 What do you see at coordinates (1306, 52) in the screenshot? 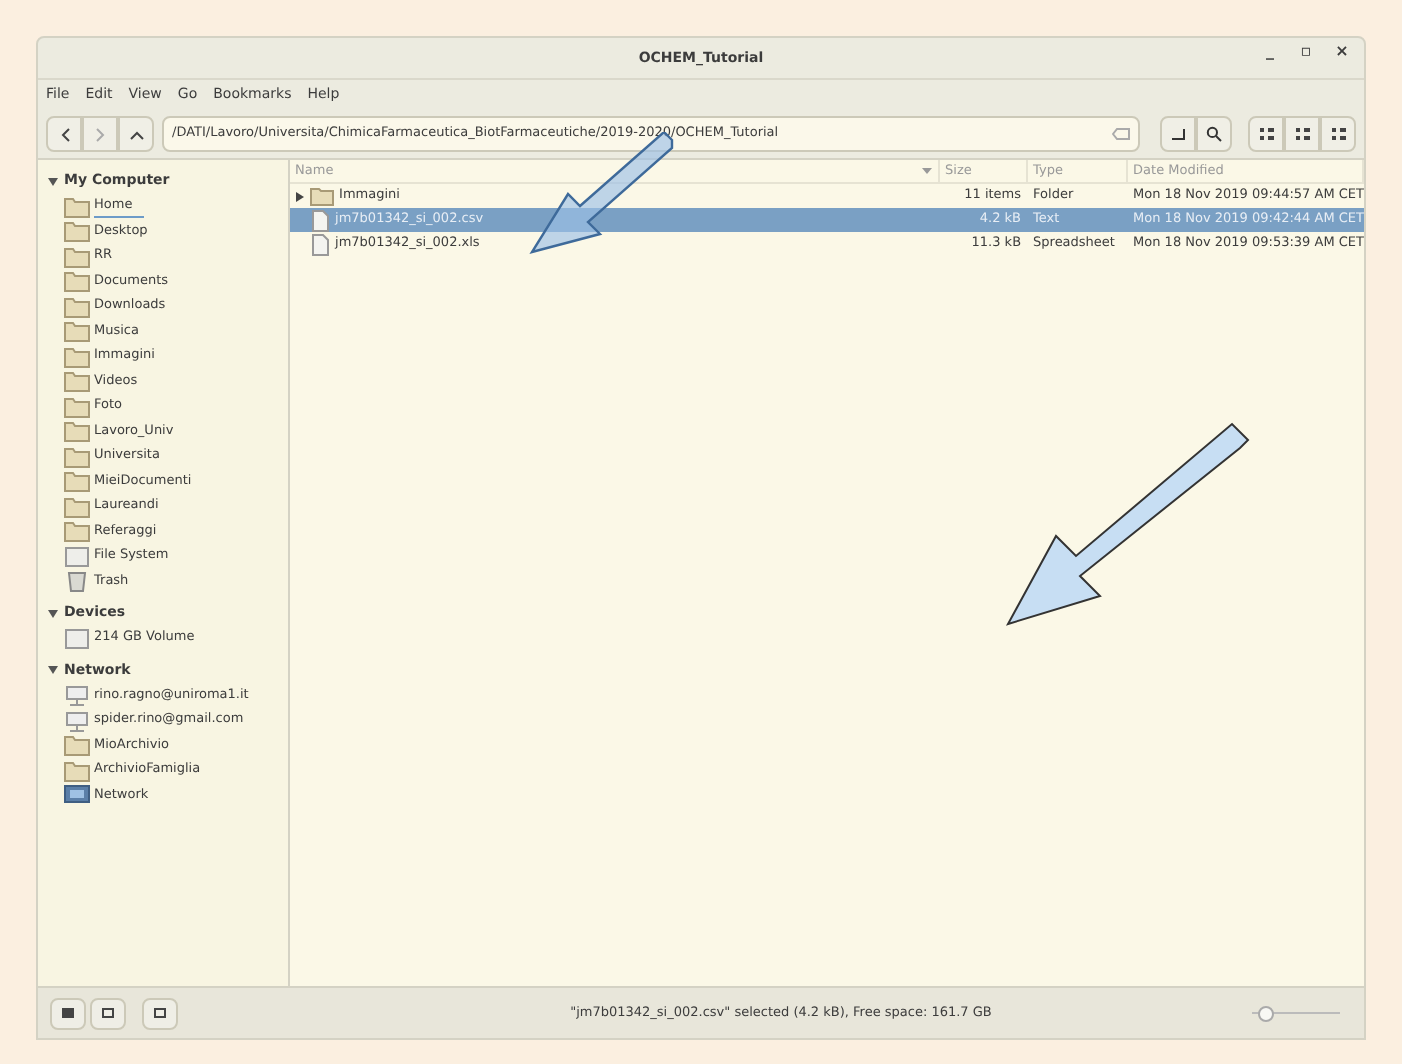
I see `maximize-button: ▫` at bounding box center [1306, 52].